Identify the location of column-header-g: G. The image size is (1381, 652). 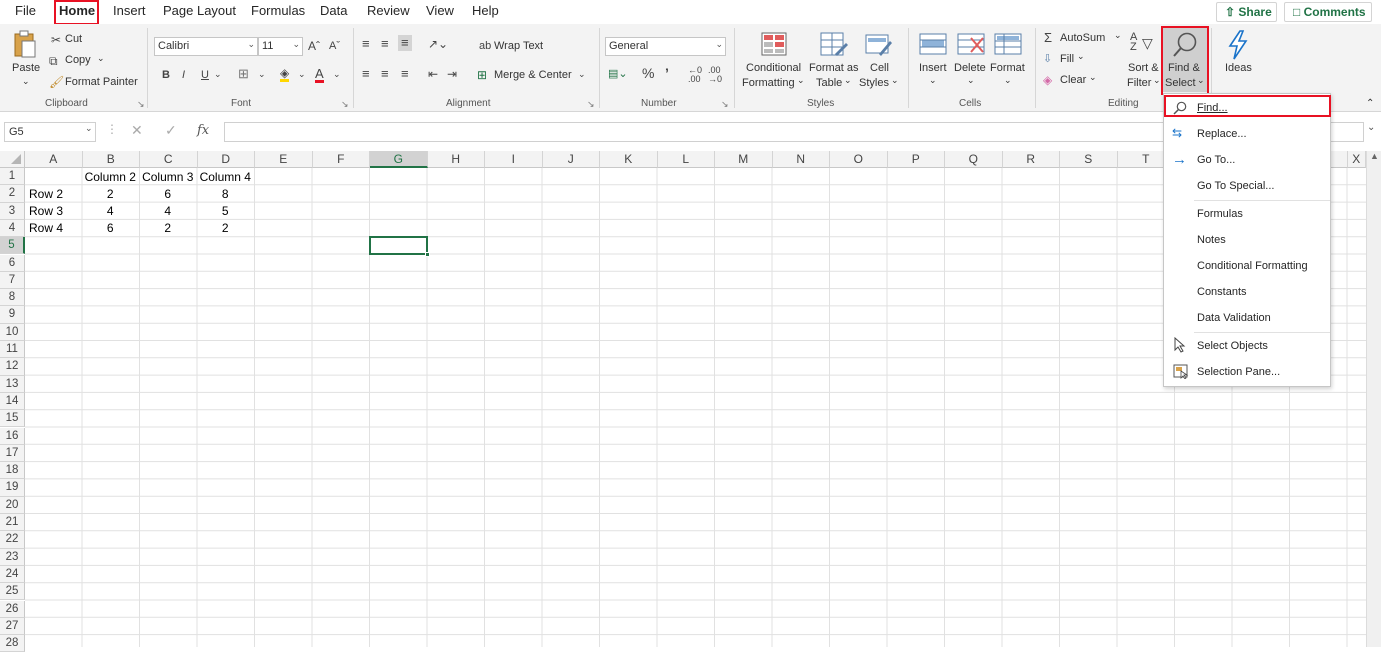
(399, 159).